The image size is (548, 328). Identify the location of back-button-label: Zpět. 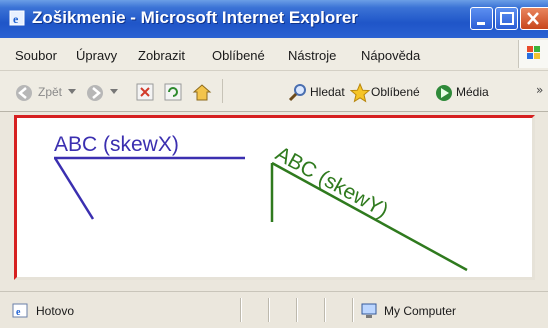
(50, 92).